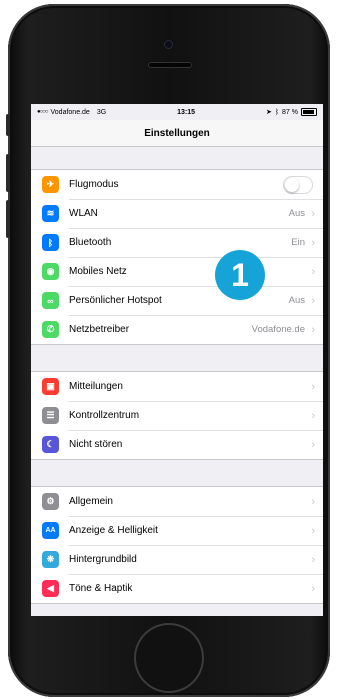 Image resolution: width=338 pixels, height=699 pixels. I want to click on notifications-icon: ▣, so click(50, 386).